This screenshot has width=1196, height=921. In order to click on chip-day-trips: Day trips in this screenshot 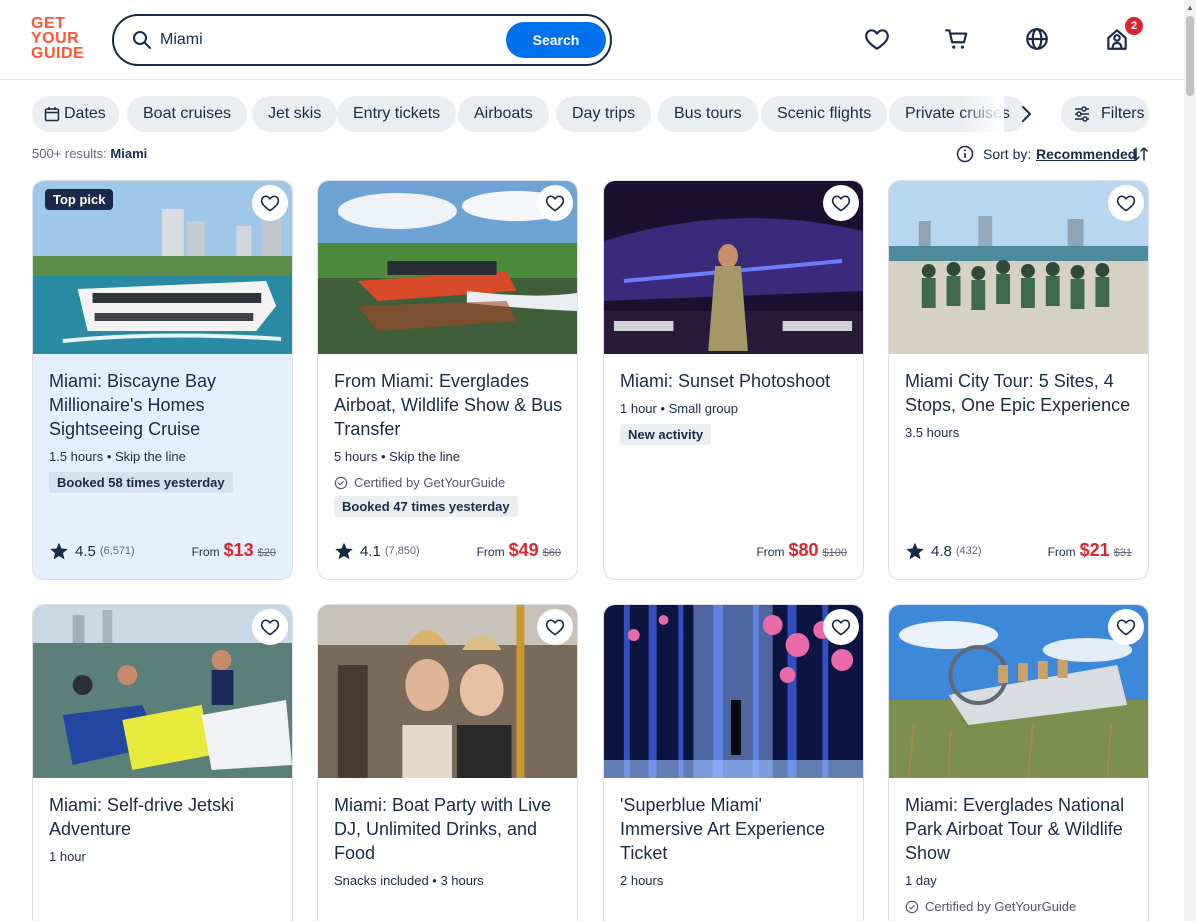, I will do `click(604, 114)`.